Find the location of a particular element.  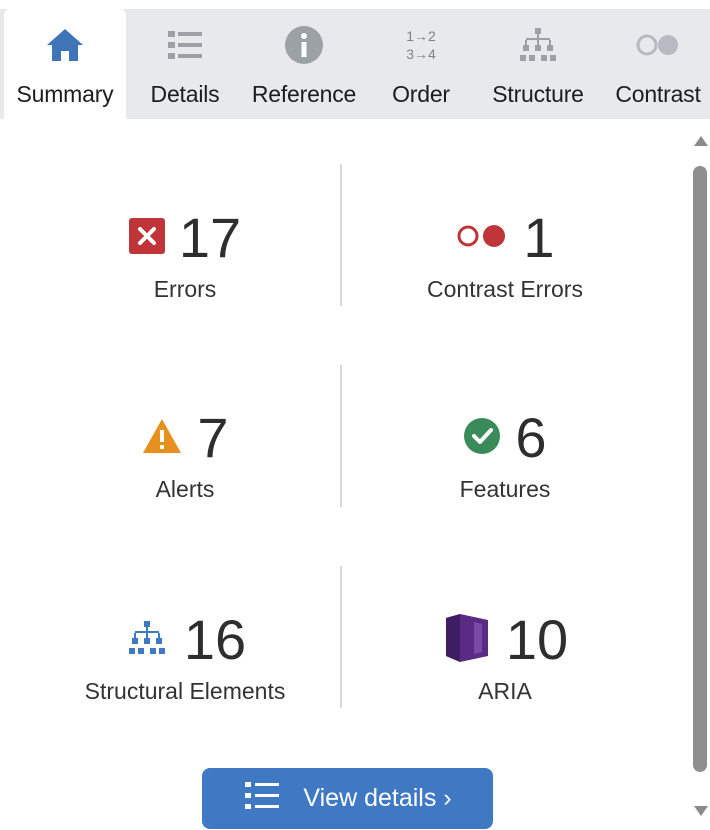

errors-stat: 17 Errors is located at coordinates (185, 255).